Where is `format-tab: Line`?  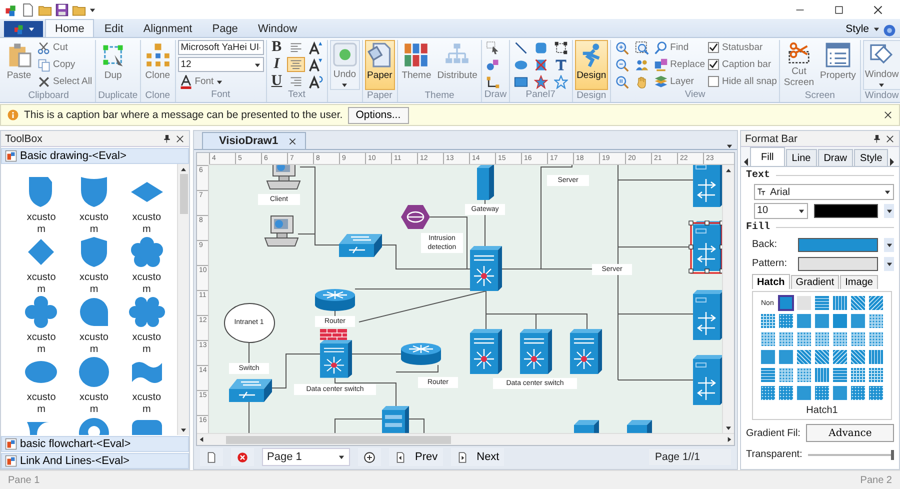
format-tab: Line is located at coordinates (801, 157).